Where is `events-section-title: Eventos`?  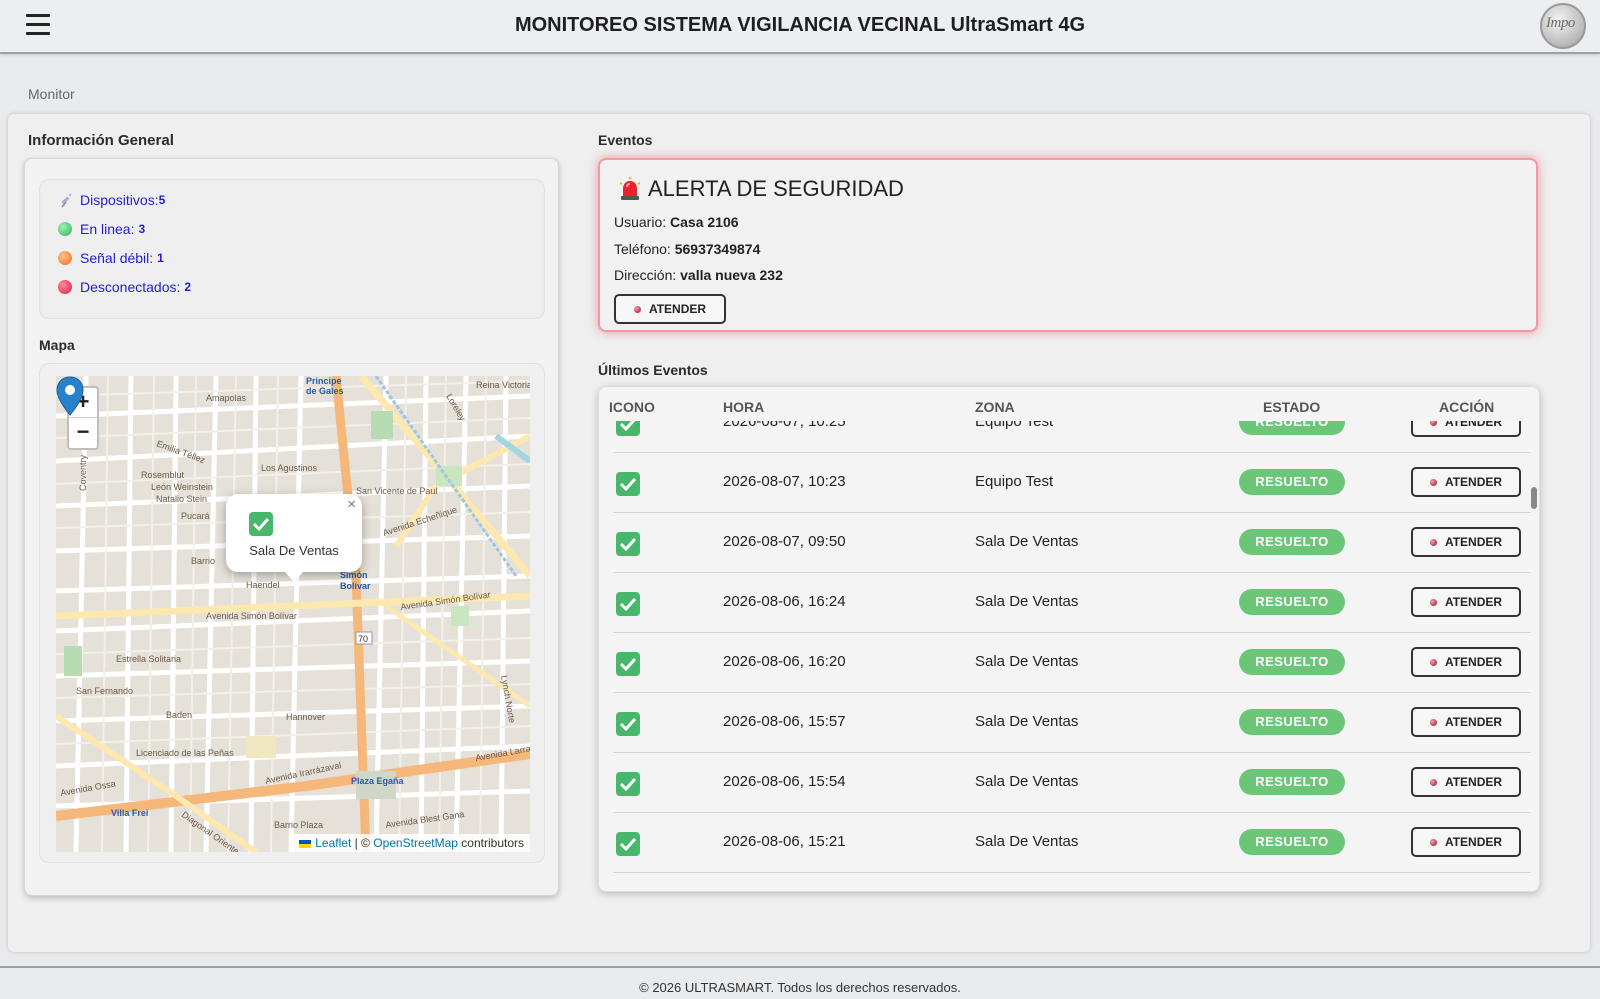
events-section-title: Eventos is located at coordinates (625, 140).